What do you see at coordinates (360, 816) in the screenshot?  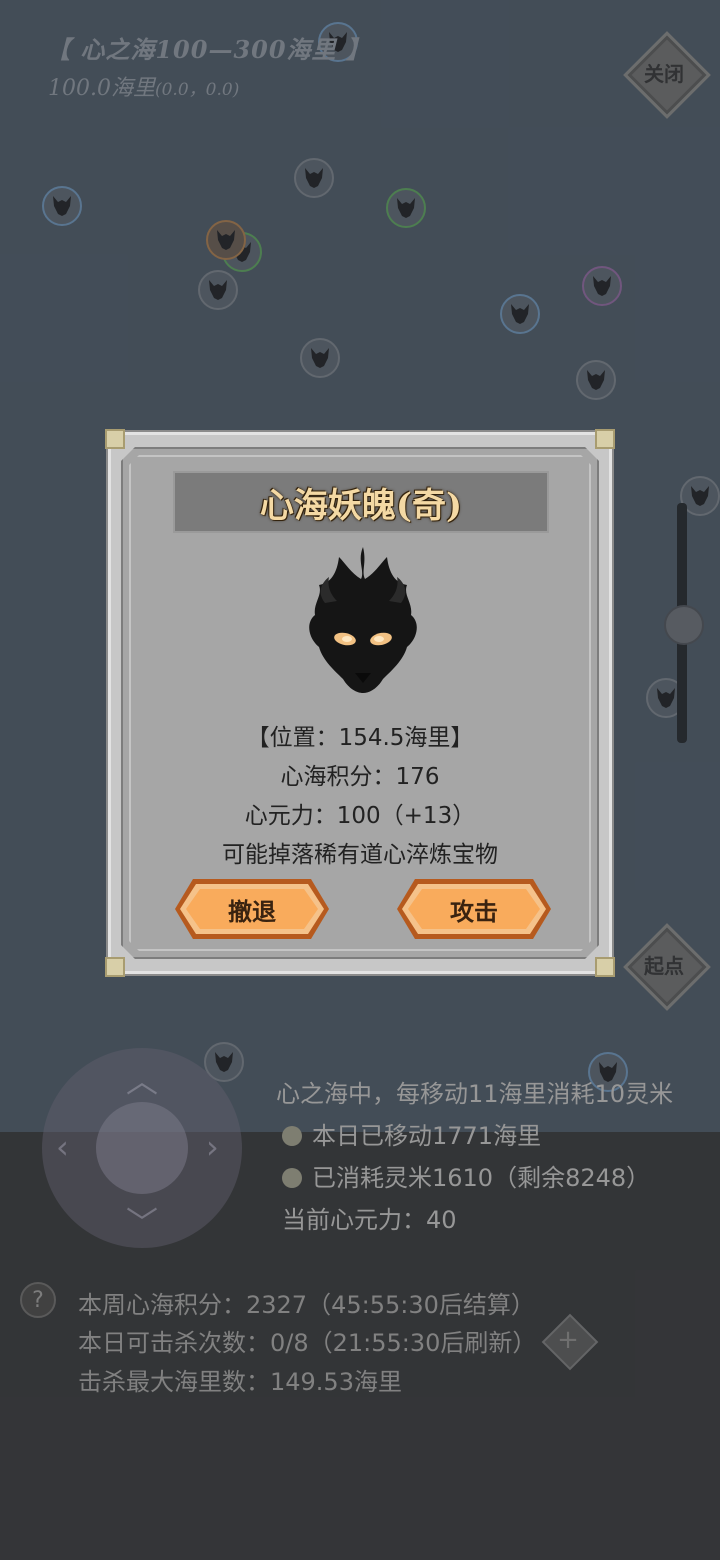 I see `monster-power: 心元力：100（+13）` at bounding box center [360, 816].